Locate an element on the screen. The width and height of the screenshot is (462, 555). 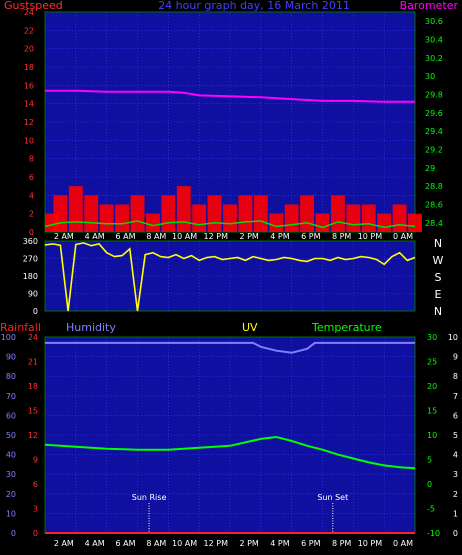
uv-tick-label: 5 is located at coordinates (455, 435).